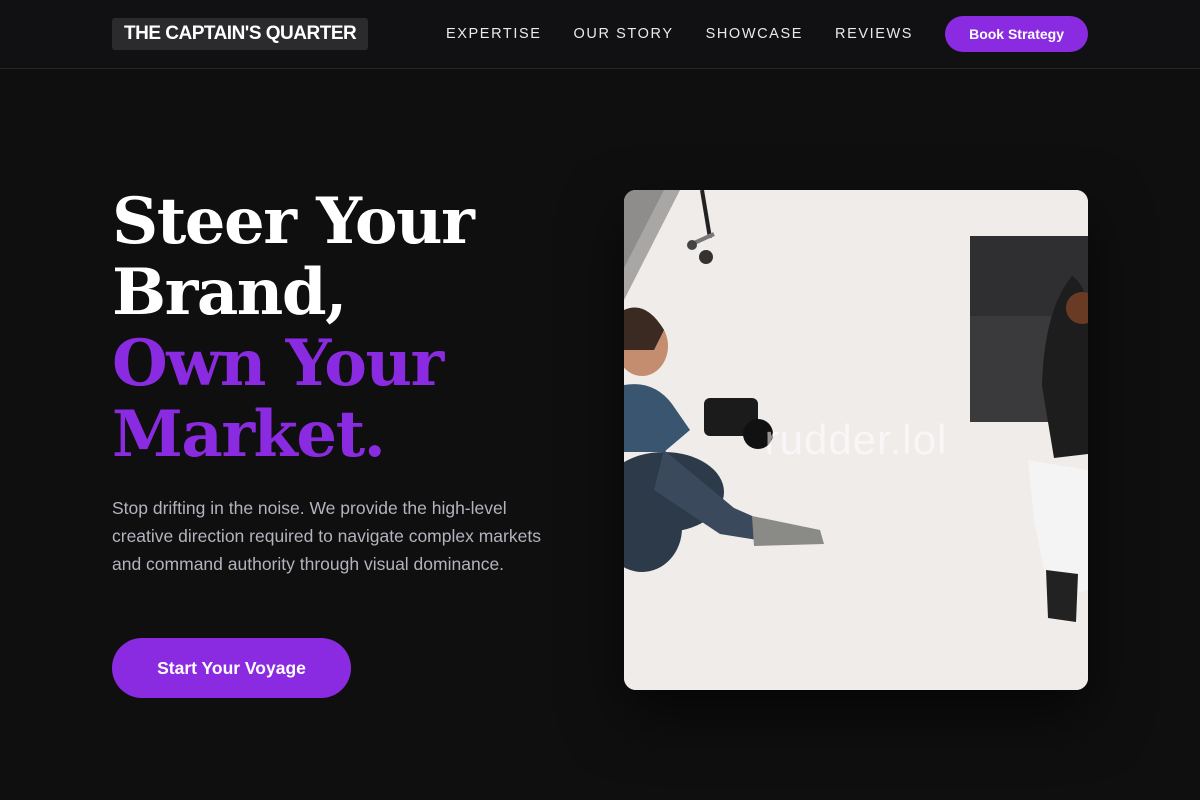 Image resolution: width=1200 pixels, height=800 pixels. What do you see at coordinates (624, 34) in the screenshot?
I see `nav-link-our-story: OUR STORY` at bounding box center [624, 34].